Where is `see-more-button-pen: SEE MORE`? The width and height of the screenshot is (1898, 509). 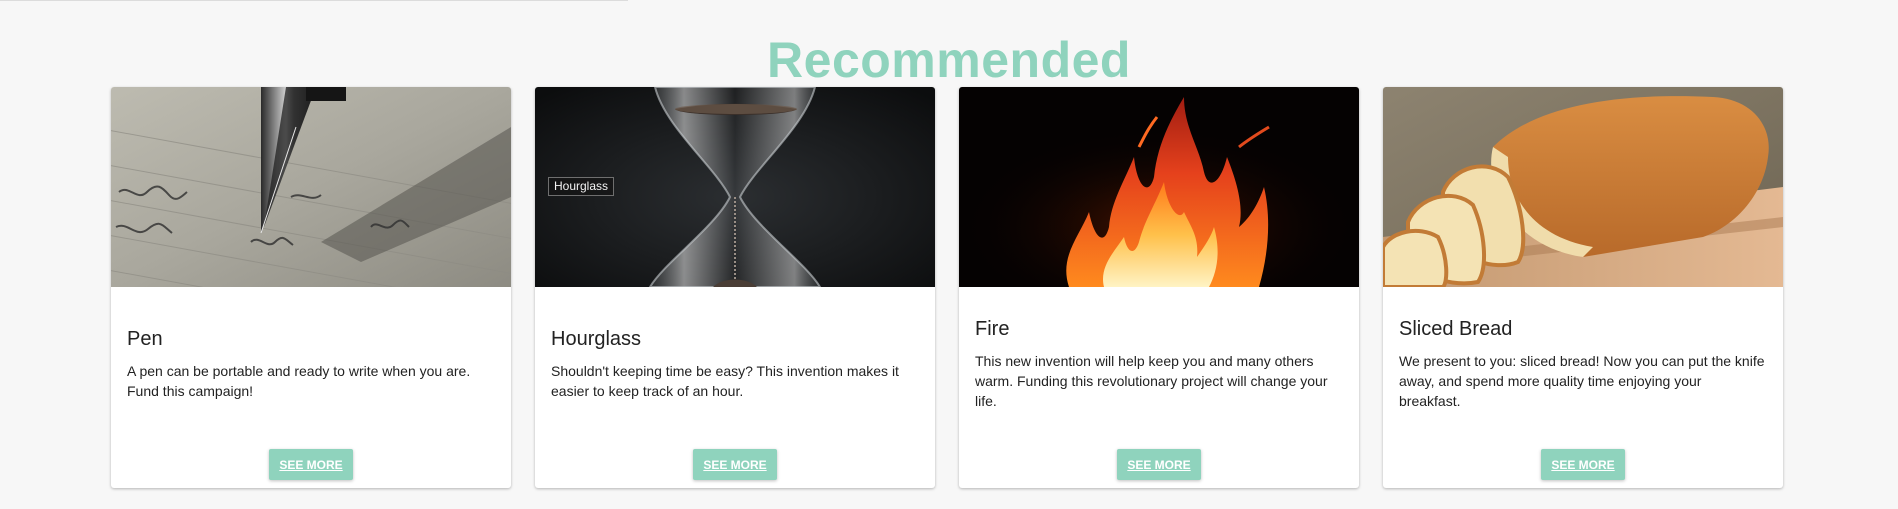
see-more-button-pen: SEE MORE is located at coordinates (311, 464).